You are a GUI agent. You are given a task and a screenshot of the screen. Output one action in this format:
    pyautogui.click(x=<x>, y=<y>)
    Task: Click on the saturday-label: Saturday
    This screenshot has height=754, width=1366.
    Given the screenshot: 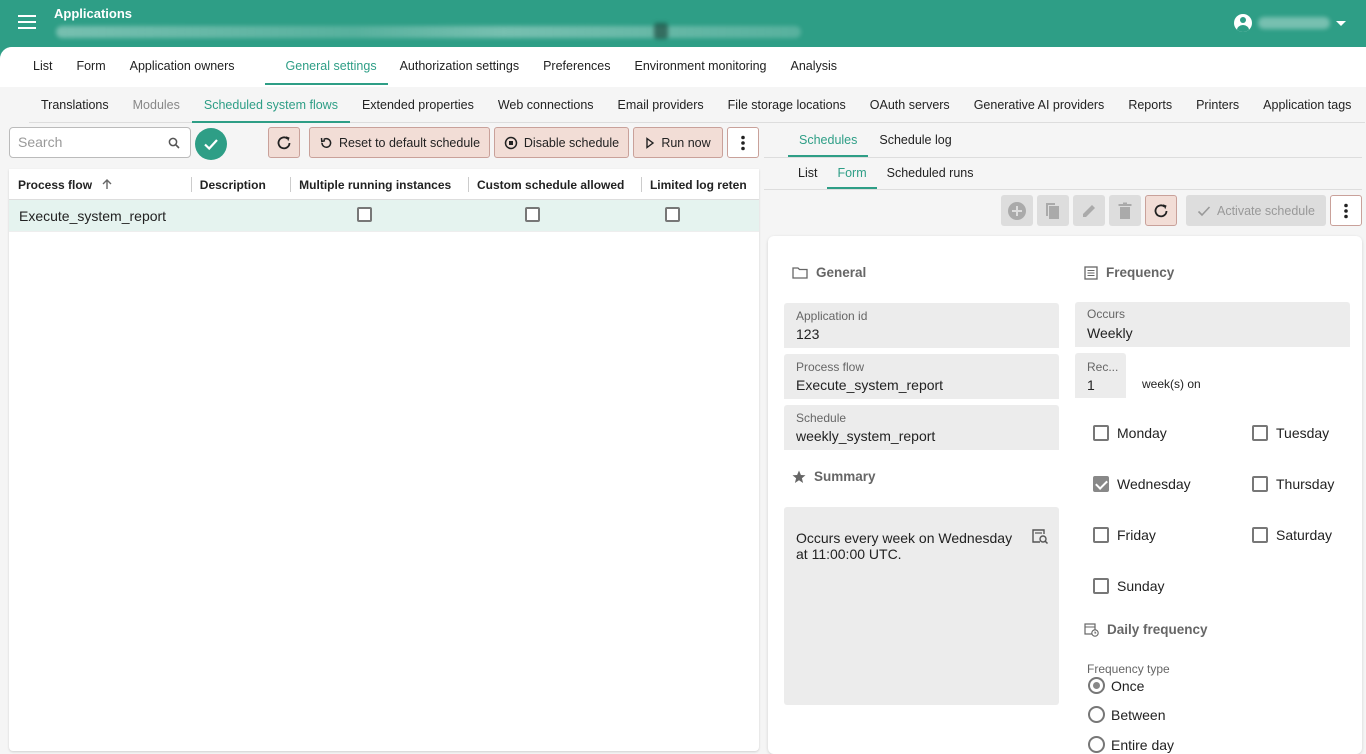 What is the action you would take?
    pyautogui.click(x=1304, y=535)
    